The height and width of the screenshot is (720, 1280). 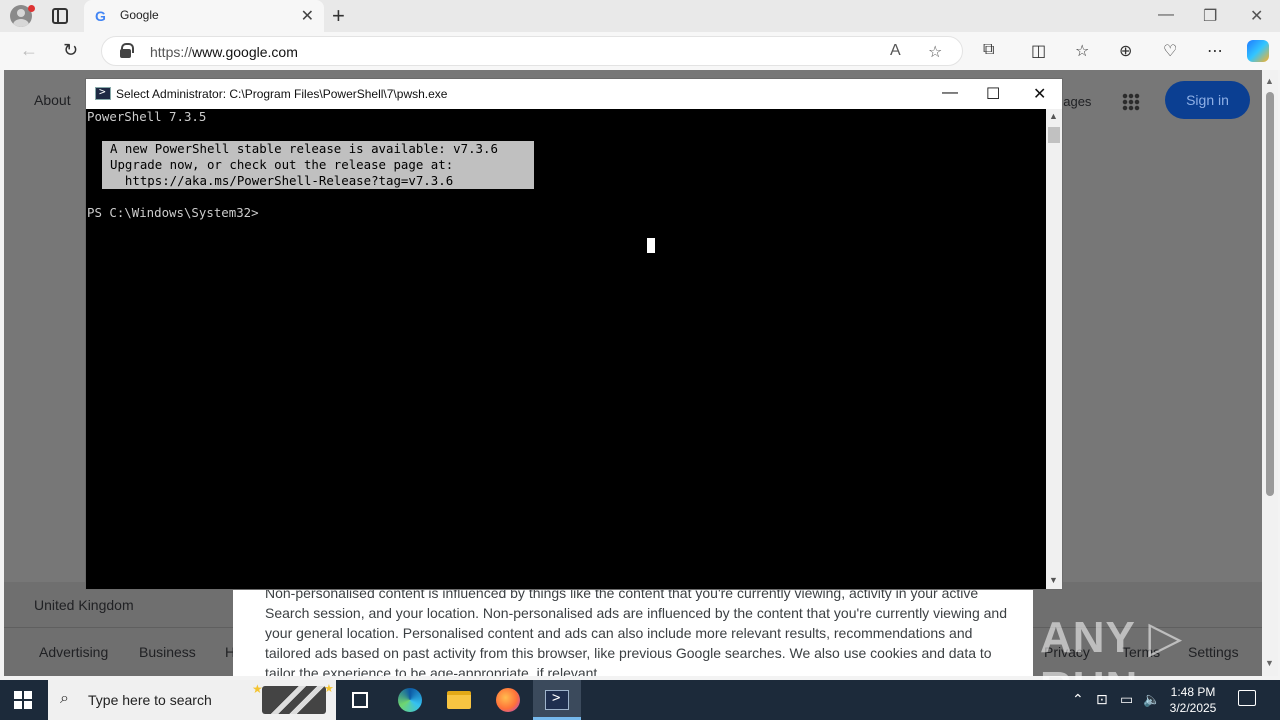 I want to click on refresh-icon: ↻, so click(x=70, y=50).